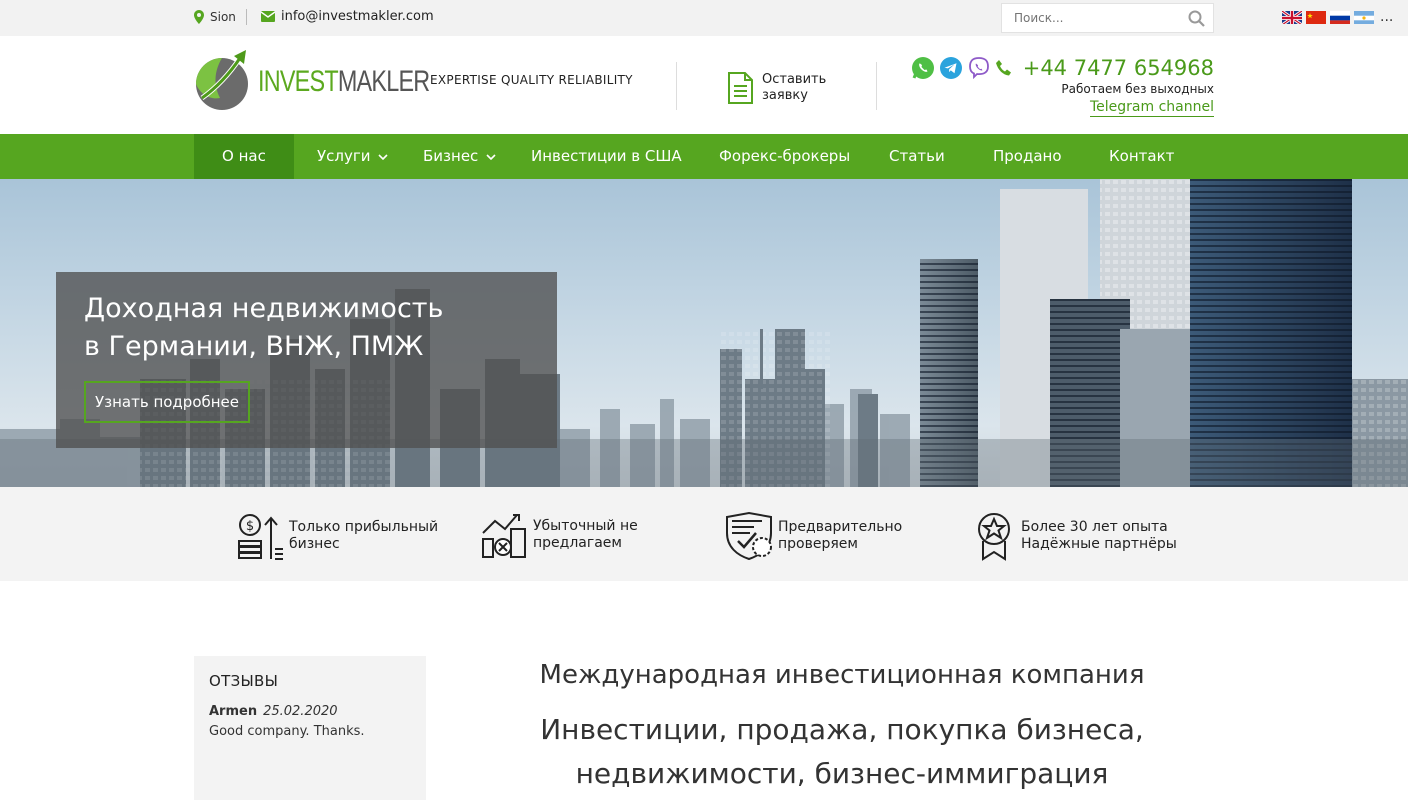 The height and width of the screenshot is (800, 1408). Describe the element at coordinates (1027, 156) in the screenshot. I see `nav-item-sold: Продано` at that location.